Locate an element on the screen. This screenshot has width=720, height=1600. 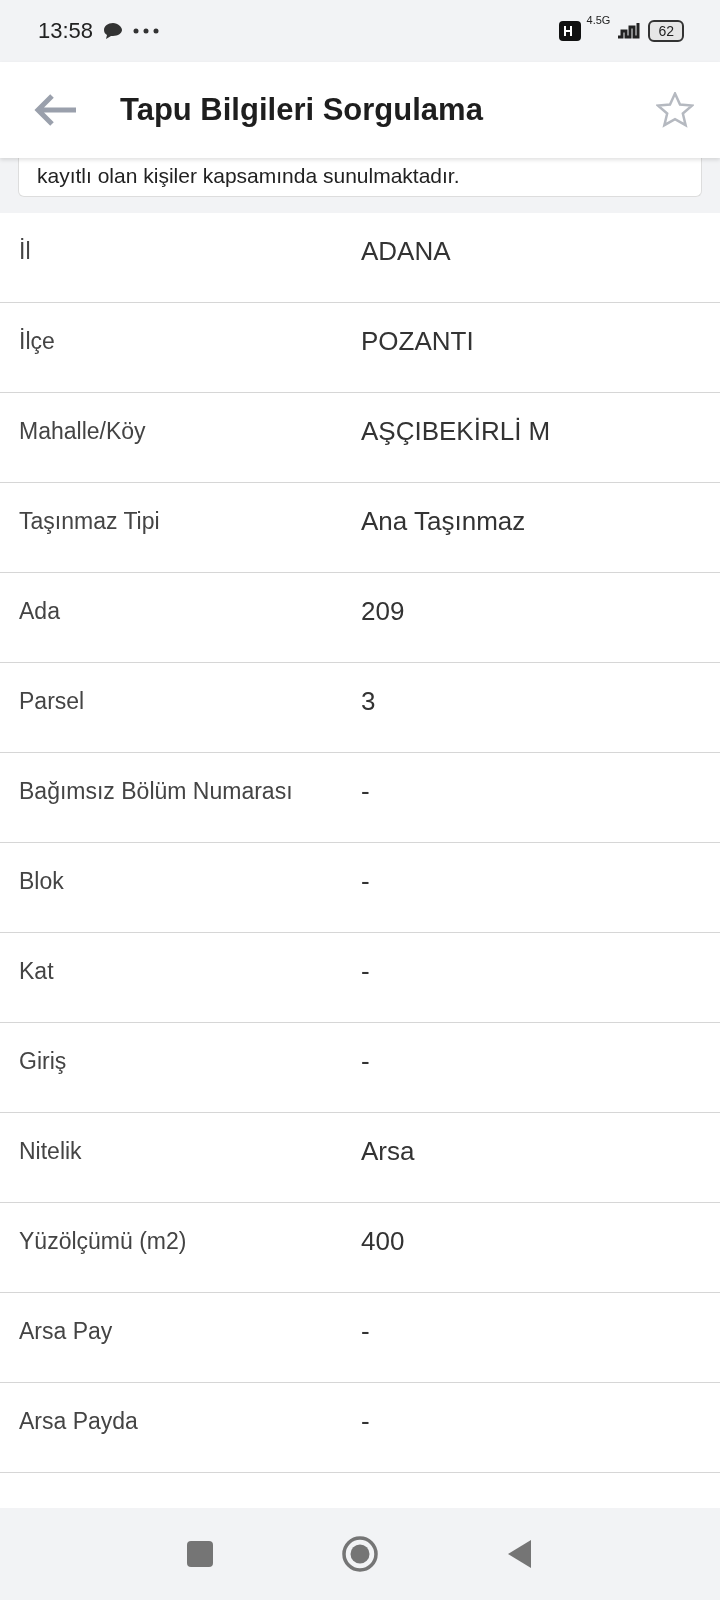
field-value: 209 is located at coordinates (383, 611).